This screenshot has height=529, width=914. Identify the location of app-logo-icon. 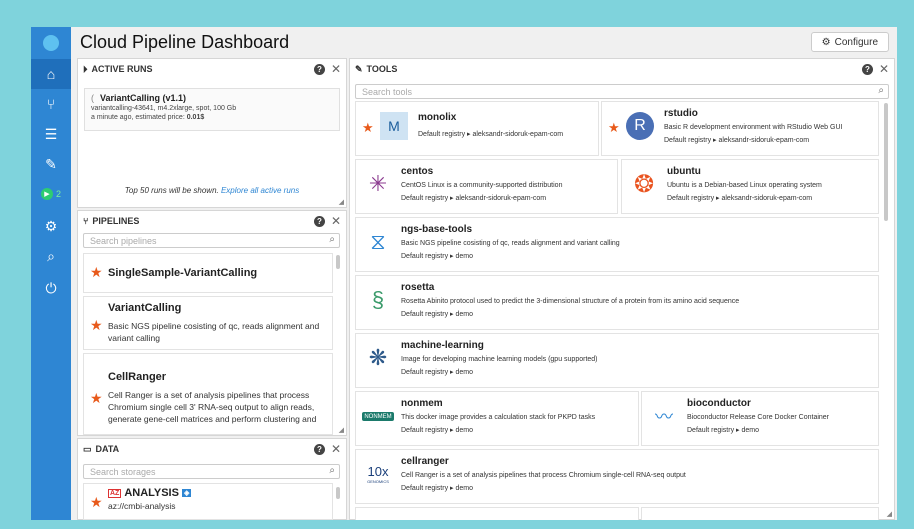
(51, 43).